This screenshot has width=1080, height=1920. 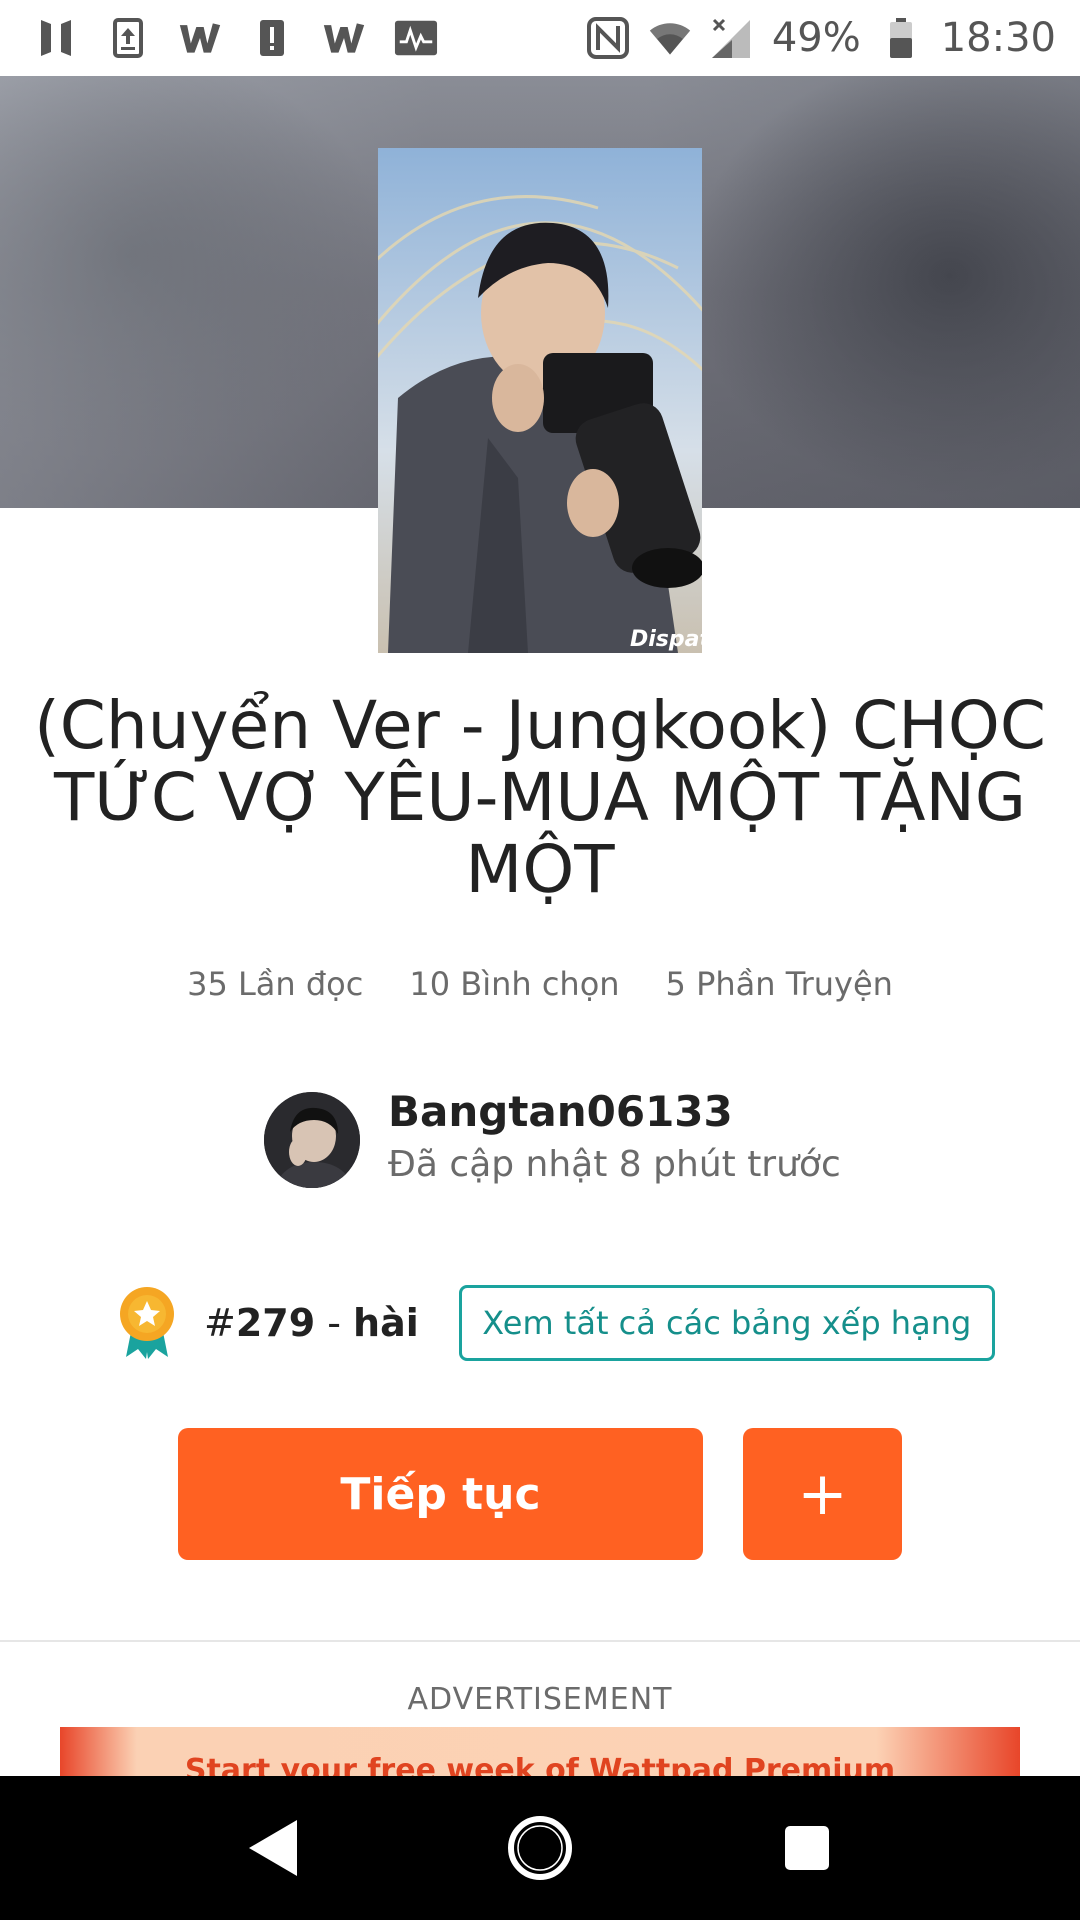 I want to click on cover-watermark: Dispat, so click(x=666, y=639).